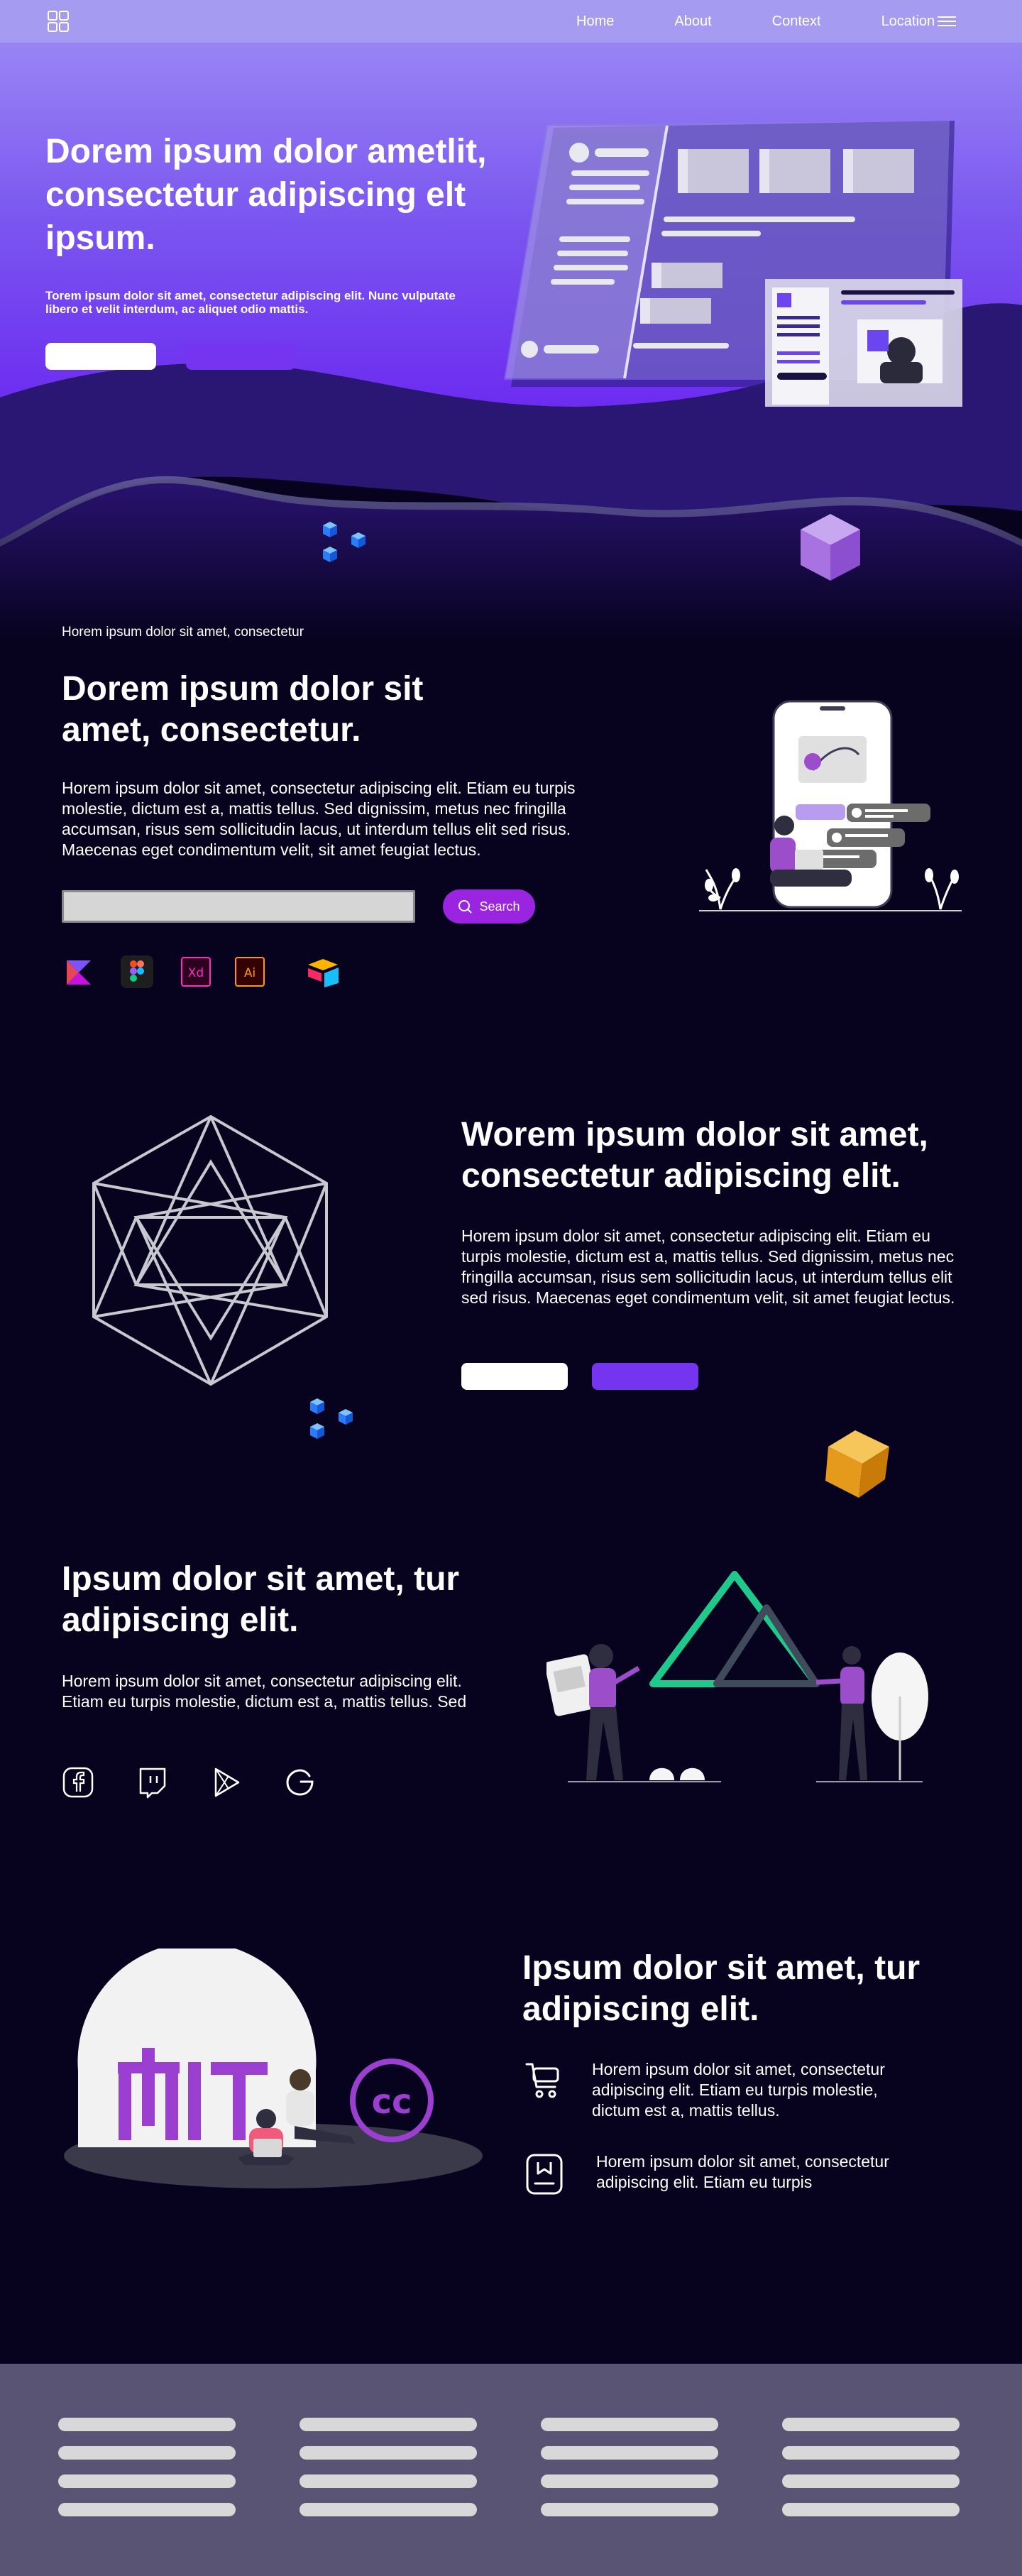 The width and height of the screenshot is (1022, 2576). I want to click on cart-icon, so click(542, 2080).